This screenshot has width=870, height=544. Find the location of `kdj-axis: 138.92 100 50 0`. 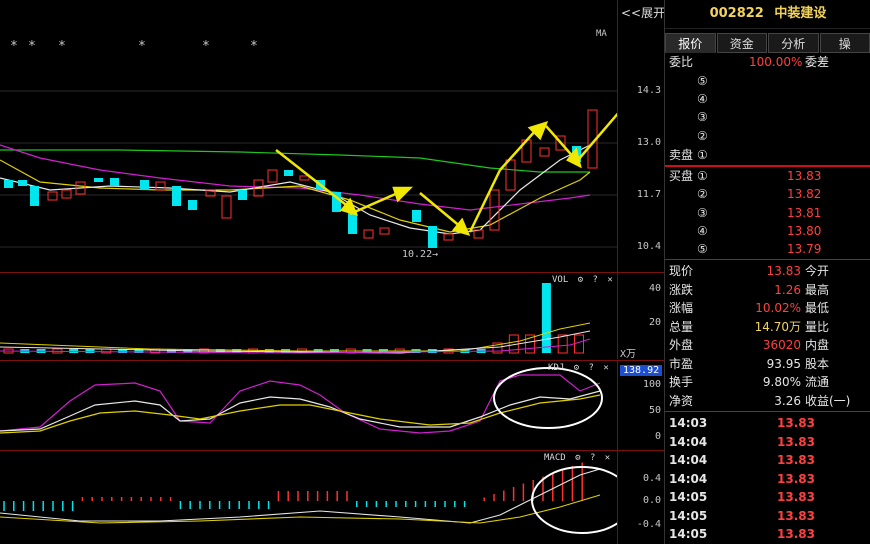

kdj-axis: 138.92 100 50 0 is located at coordinates (641, 405).